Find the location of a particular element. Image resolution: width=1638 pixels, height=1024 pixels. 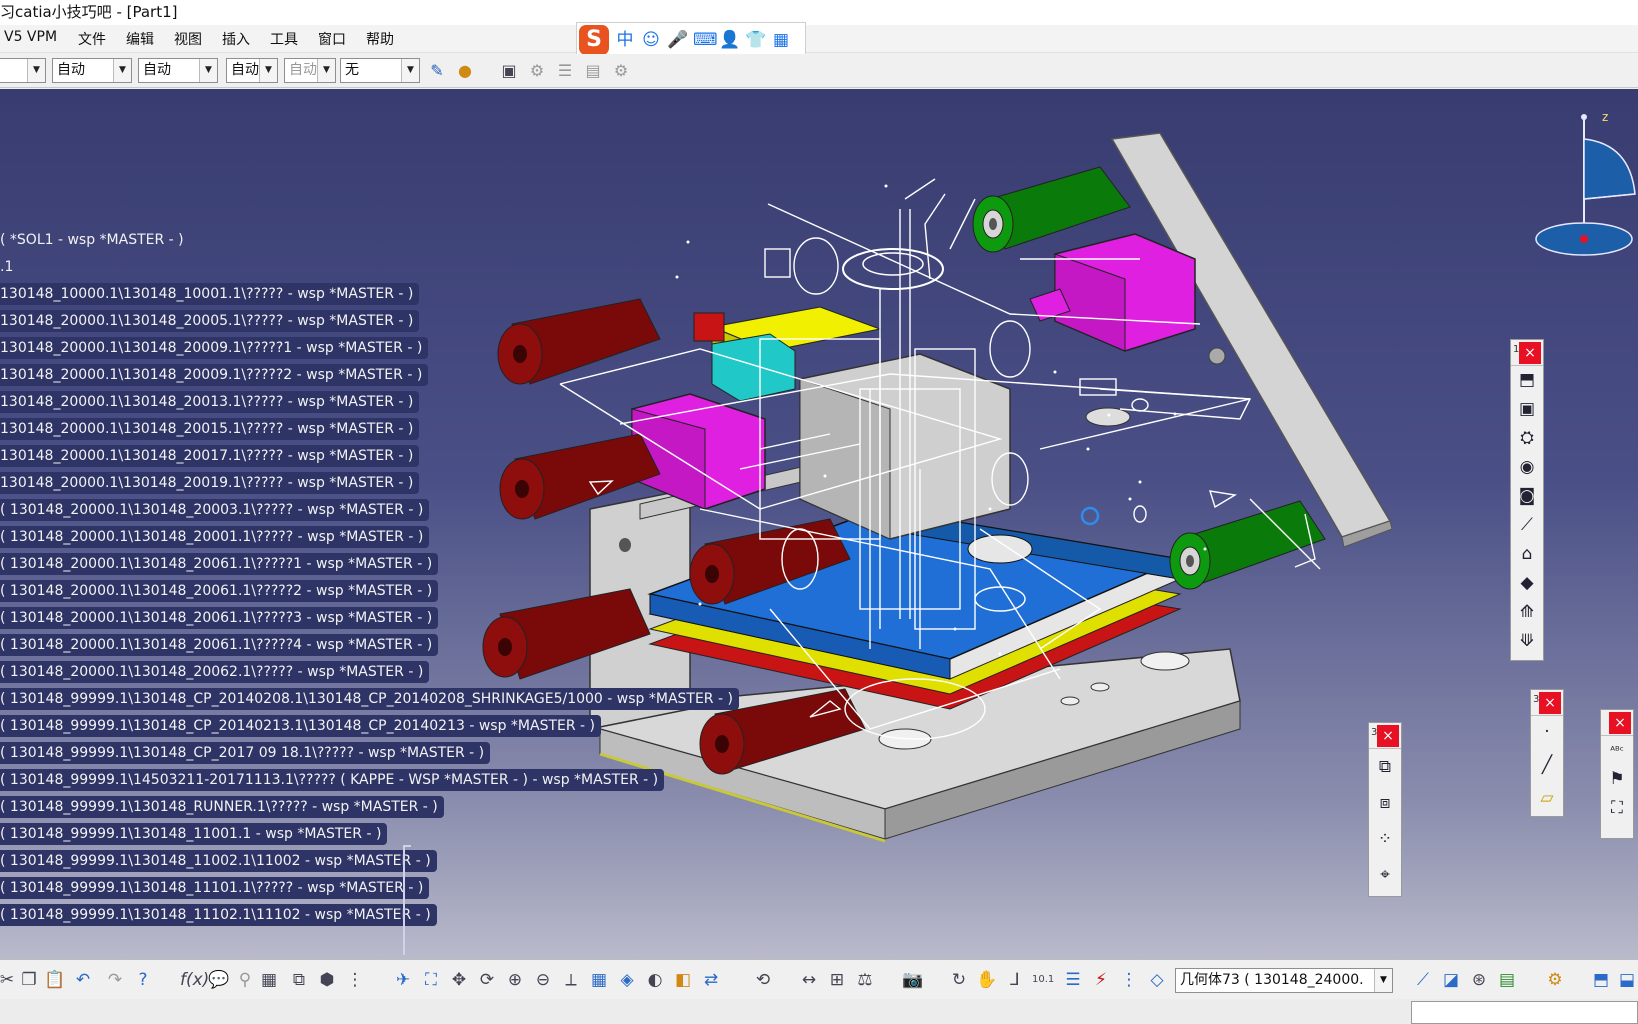

properties-icon: ⚙ is located at coordinates (537, 71).